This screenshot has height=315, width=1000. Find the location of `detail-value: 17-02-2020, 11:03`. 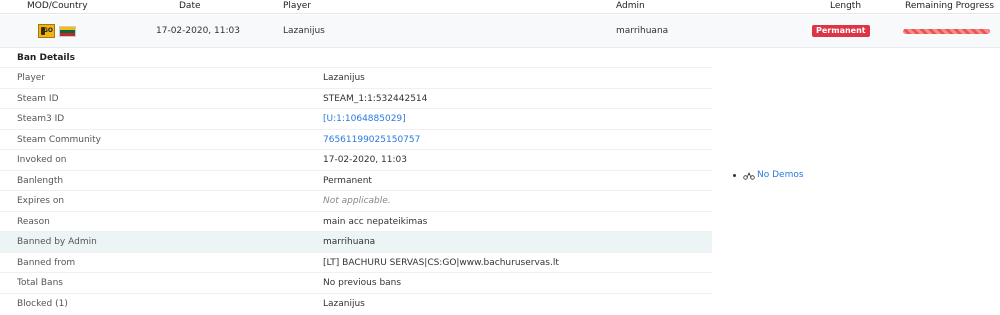

detail-value: 17-02-2020, 11:03 is located at coordinates (365, 160).